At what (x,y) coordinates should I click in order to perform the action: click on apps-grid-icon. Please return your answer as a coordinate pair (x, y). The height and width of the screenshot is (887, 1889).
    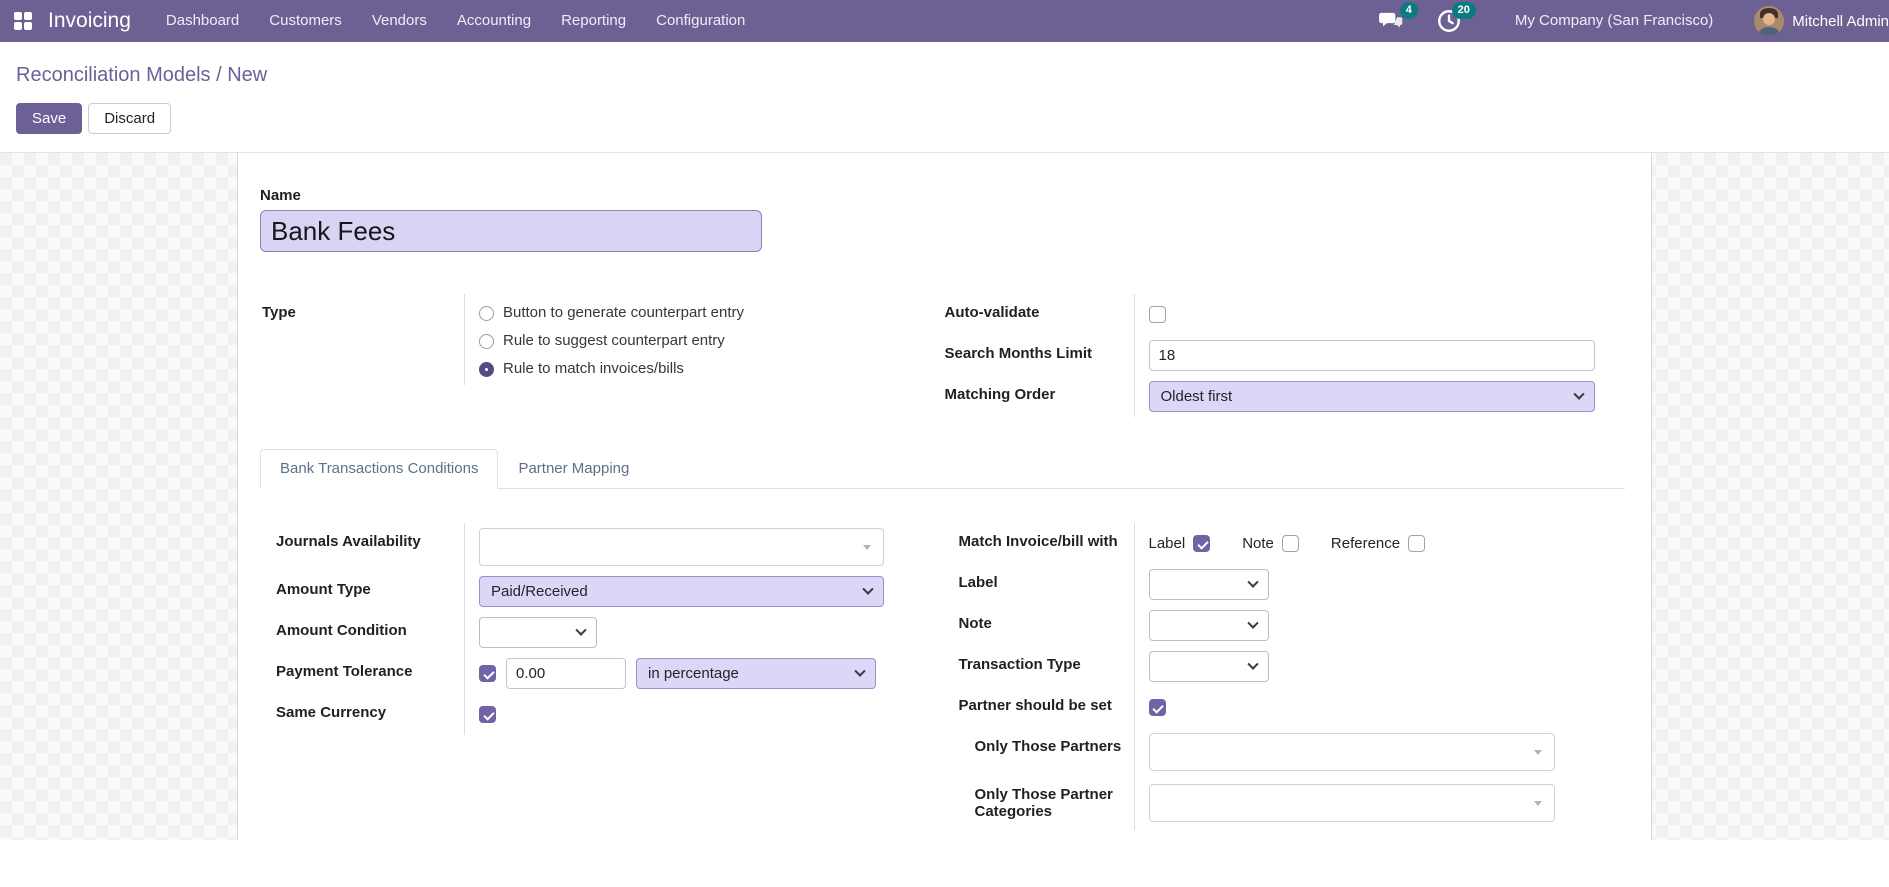
    Looking at the image, I should click on (23, 21).